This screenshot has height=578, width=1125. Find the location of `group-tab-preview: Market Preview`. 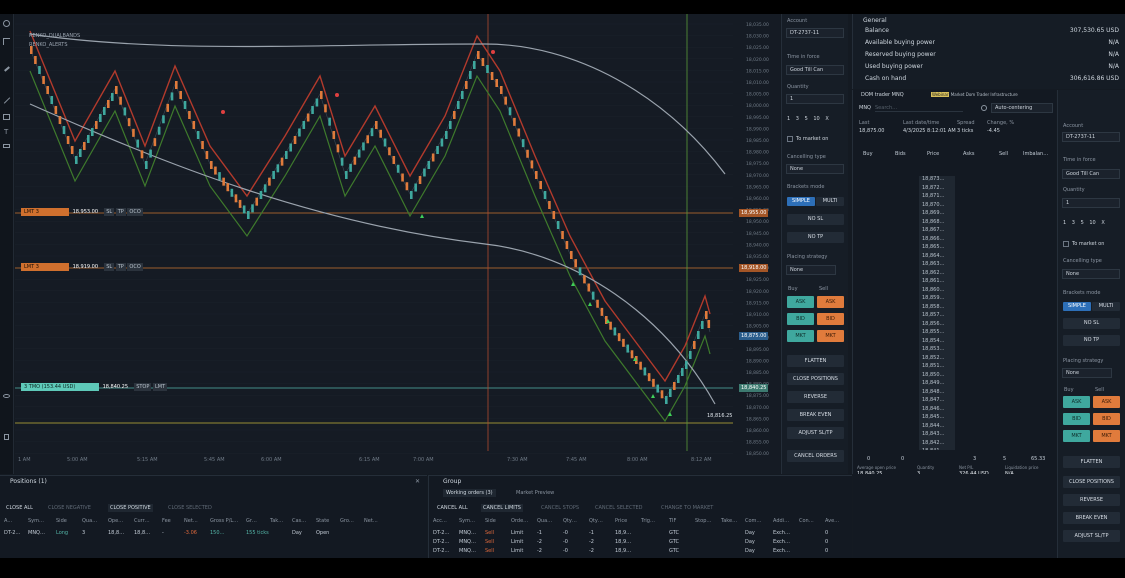

group-tab-preview: Market Preview is located at coordinates (535, 493).